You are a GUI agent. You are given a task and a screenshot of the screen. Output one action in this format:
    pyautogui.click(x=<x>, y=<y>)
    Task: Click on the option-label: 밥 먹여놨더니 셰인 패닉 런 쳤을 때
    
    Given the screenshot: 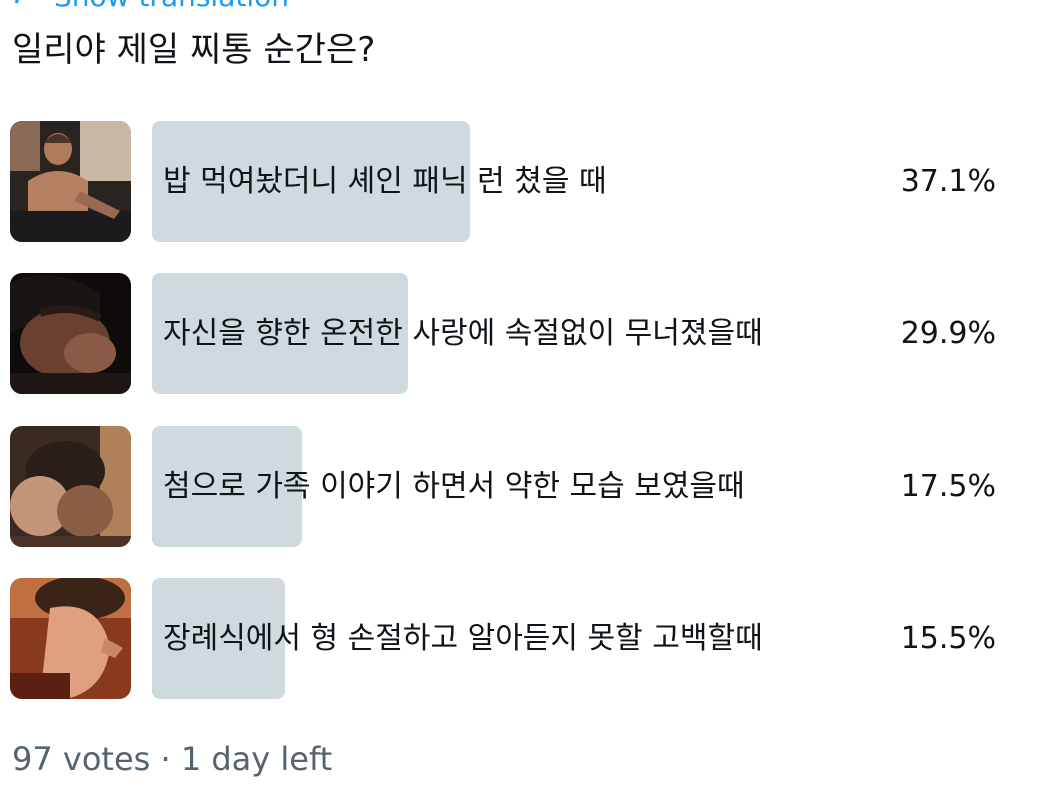 What is the action you would take?
    pyautogui.click(x=385, y=181)
    